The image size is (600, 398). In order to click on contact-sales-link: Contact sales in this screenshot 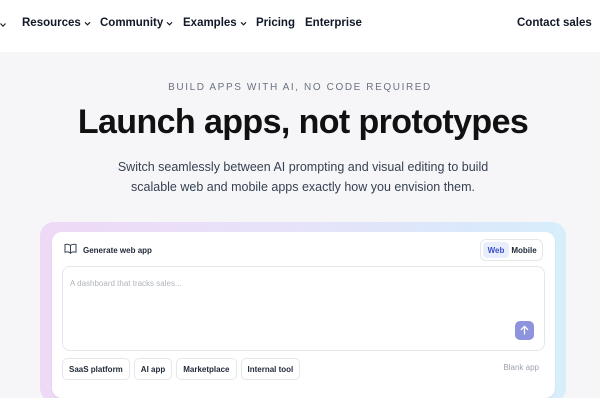, I will do `click(554, 23)`.